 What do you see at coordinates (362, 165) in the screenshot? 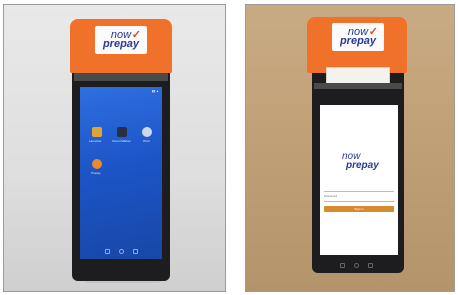
I see `login-logo-prepay: prepay` at bounding box center [362, 165].